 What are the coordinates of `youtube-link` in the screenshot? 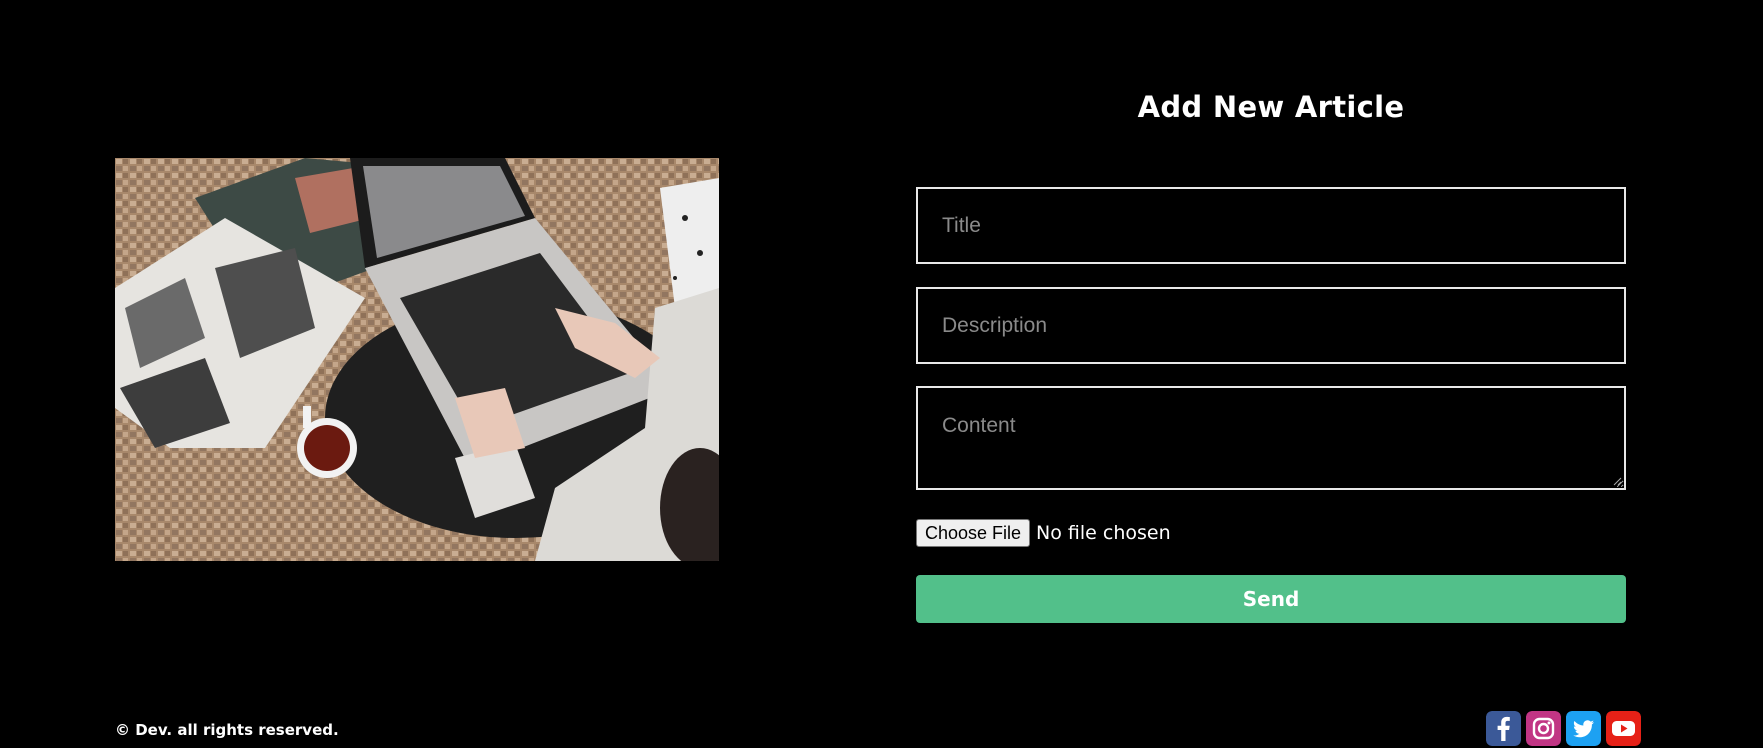 It's located at (1623, 728).